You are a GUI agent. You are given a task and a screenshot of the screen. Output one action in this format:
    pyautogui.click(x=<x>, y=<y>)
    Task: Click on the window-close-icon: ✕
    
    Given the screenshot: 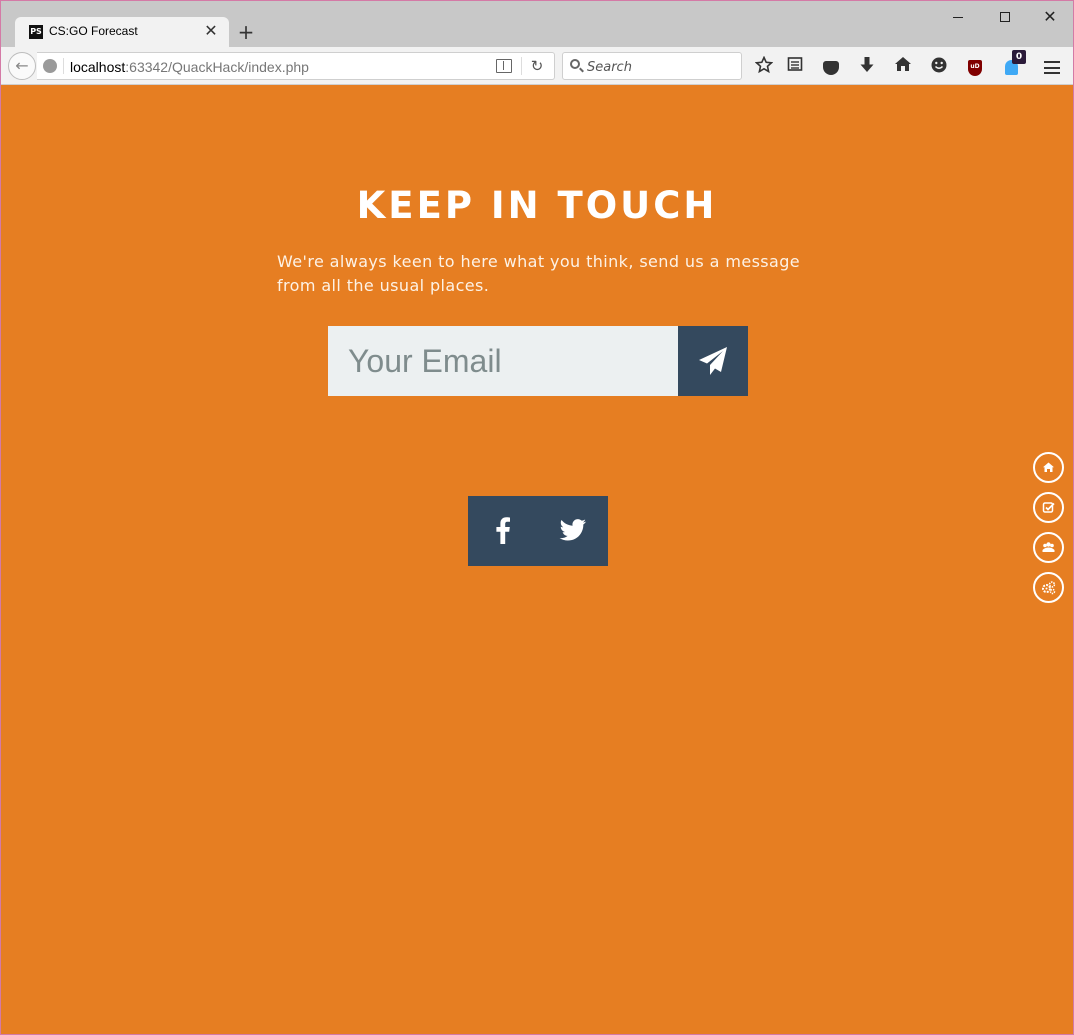 What is the action you would take?
    pyautogui.click(x=1050, y=17)
    